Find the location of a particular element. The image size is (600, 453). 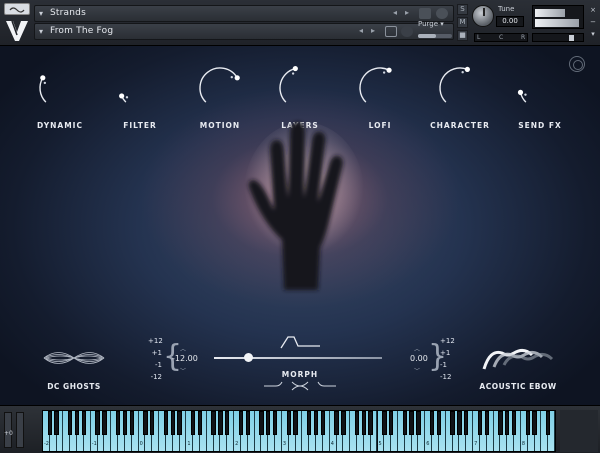

instrument-menu-arrow-icon: ▾ is located at coordinates (41, 13).